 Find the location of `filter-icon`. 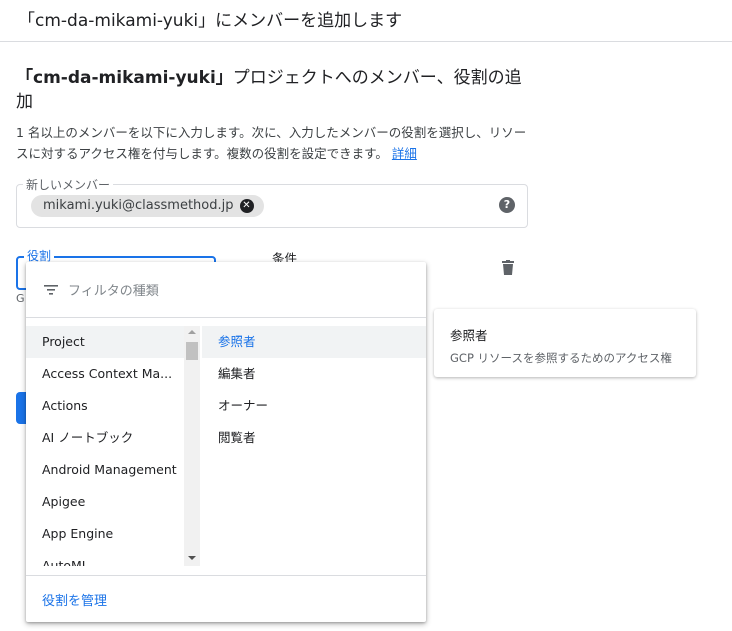

filter-icon is located at coordinates (51, 289).